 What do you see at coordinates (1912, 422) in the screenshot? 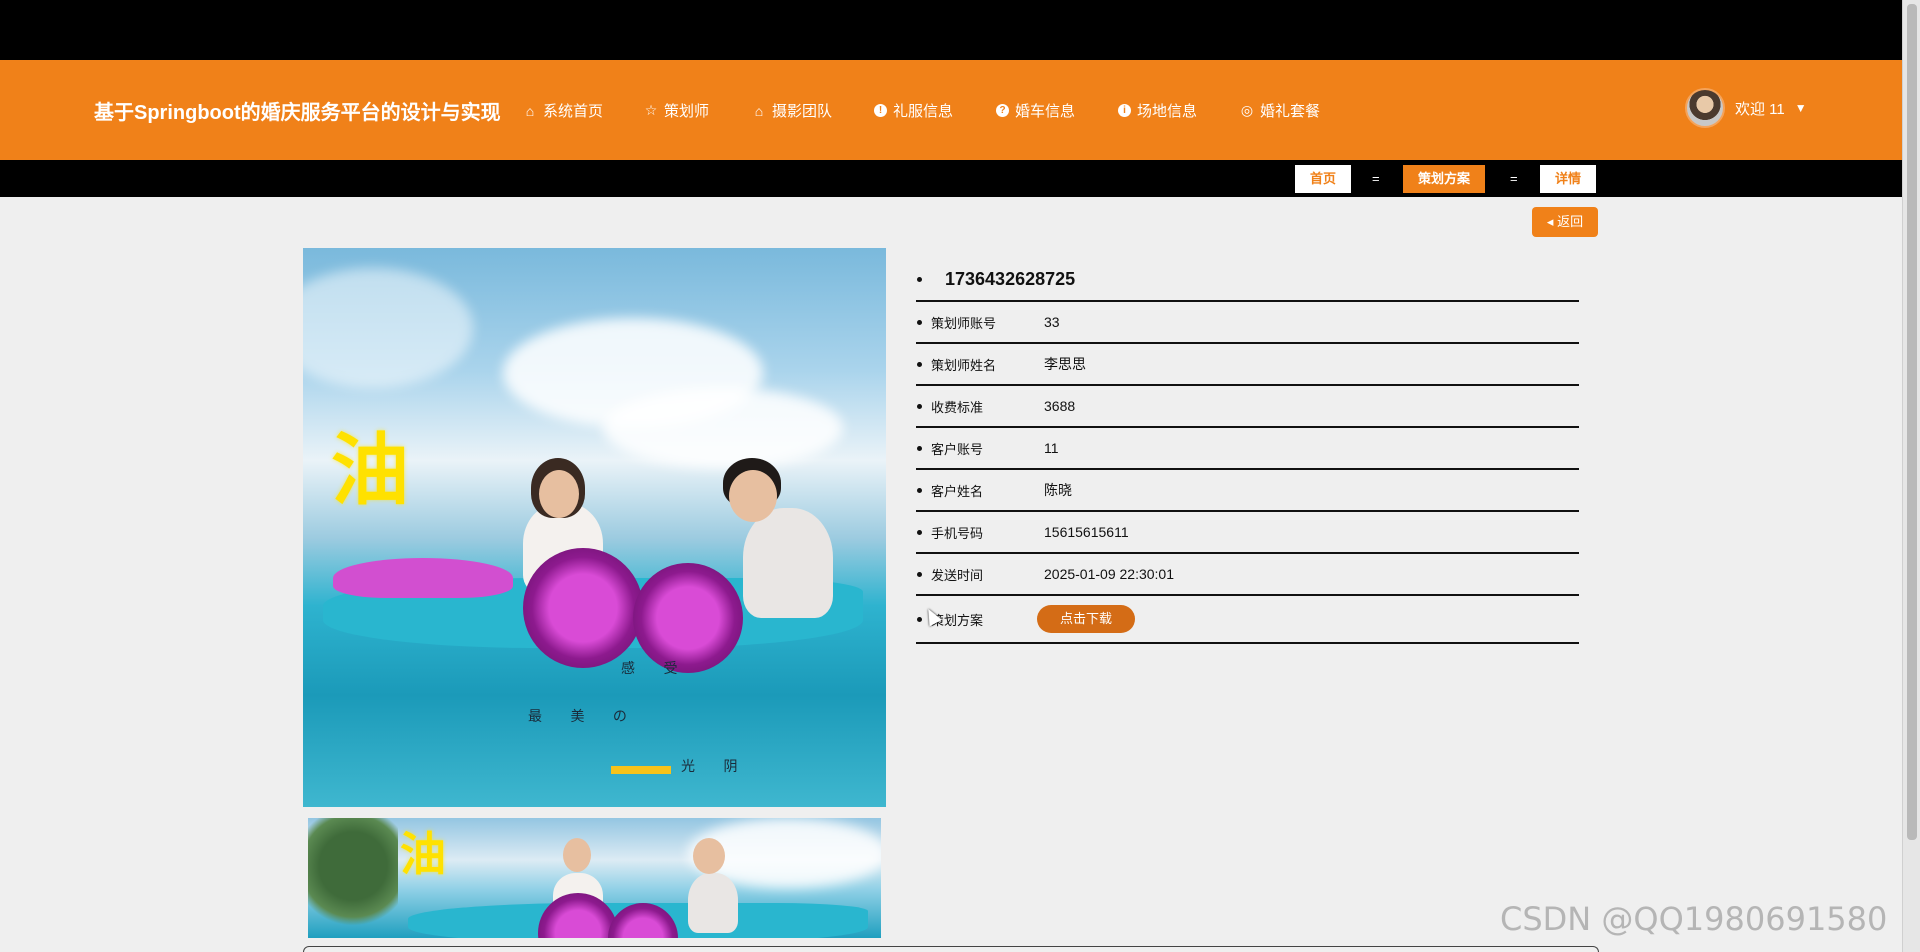
I see `scrollbar-thumb` at bounding box center [1912, 422].